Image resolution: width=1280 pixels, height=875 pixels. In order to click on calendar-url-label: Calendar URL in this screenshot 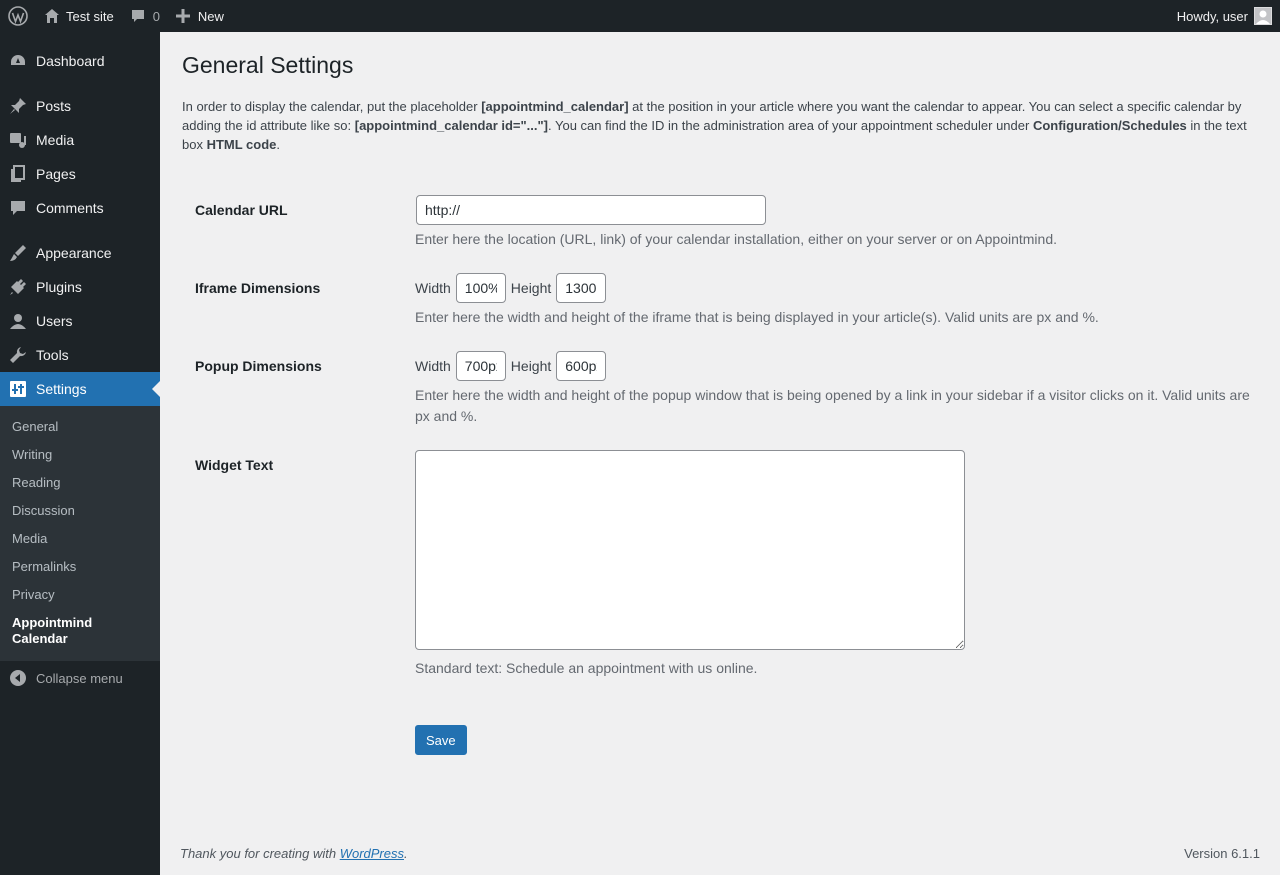, I will do `click(241, 210)`.